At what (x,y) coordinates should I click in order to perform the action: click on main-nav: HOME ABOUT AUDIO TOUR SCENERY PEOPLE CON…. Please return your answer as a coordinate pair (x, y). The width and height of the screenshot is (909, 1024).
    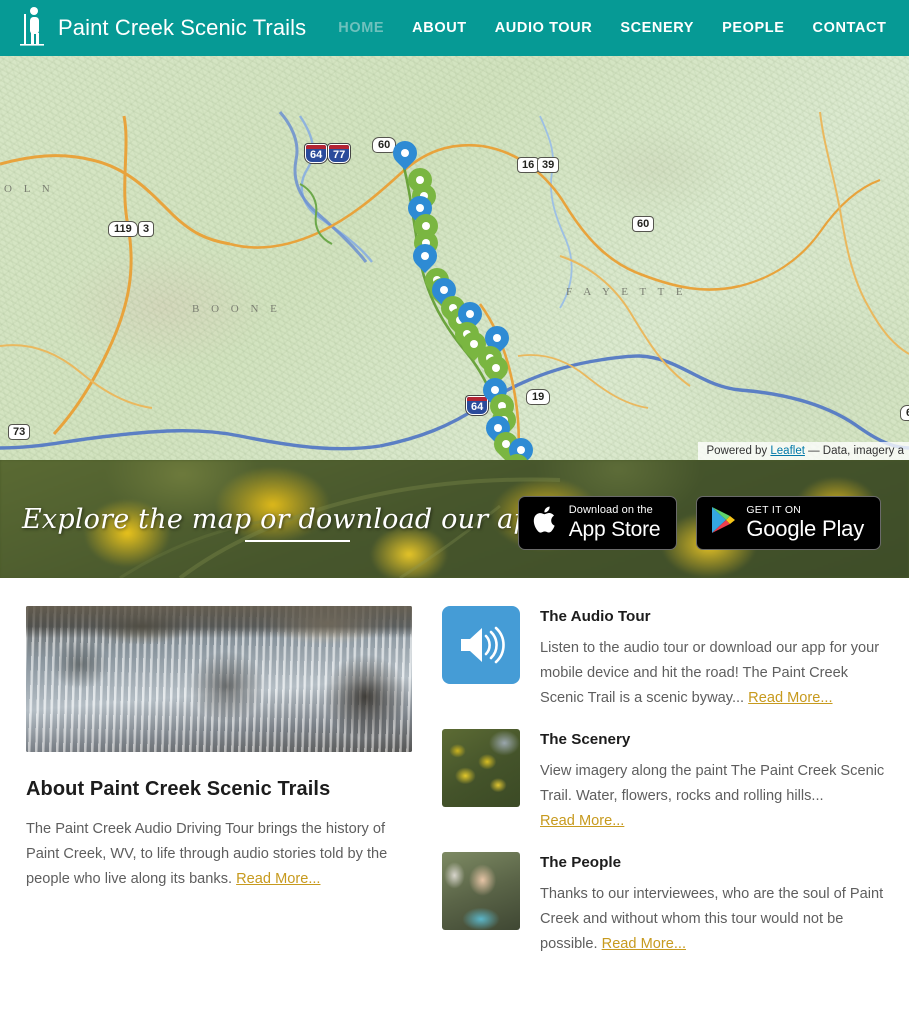
    Looking at the image, I should click on (612, 28).